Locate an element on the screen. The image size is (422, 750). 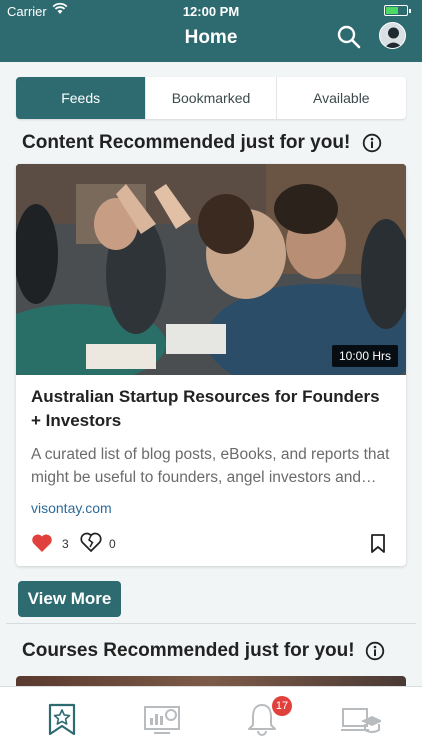
tab-feeds: Feeds is located at coordinates (81, 98).